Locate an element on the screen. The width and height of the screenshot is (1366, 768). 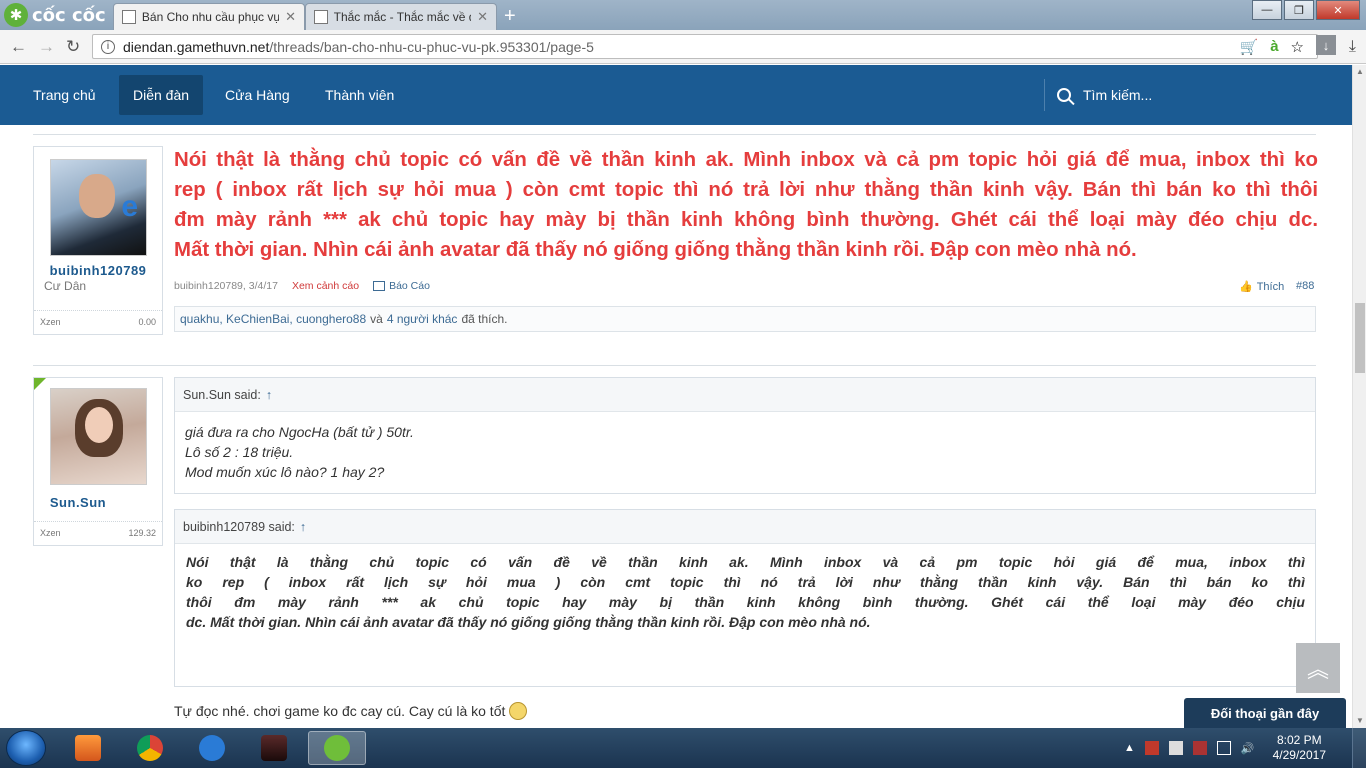
page-favicon-icon is located at coordinates (321, 17).